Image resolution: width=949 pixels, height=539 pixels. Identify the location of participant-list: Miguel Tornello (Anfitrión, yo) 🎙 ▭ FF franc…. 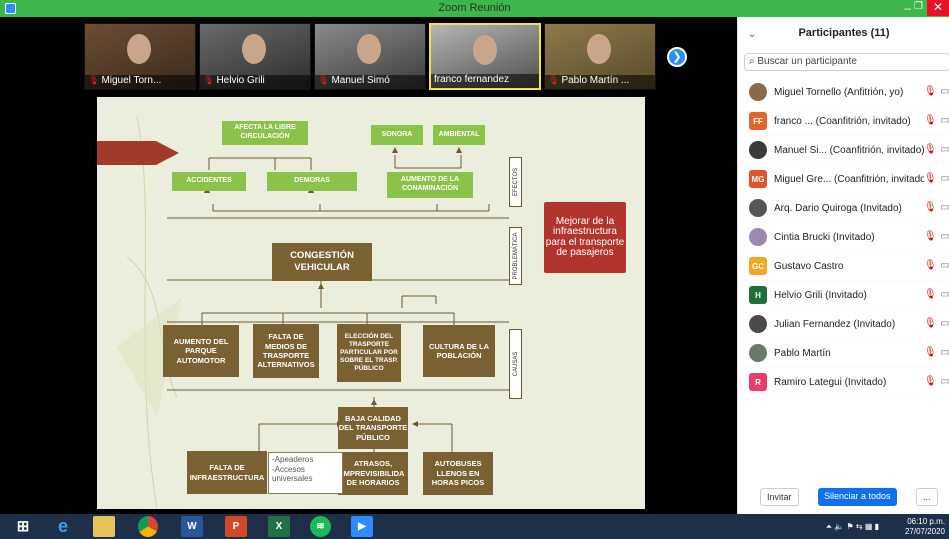
(843, 237).